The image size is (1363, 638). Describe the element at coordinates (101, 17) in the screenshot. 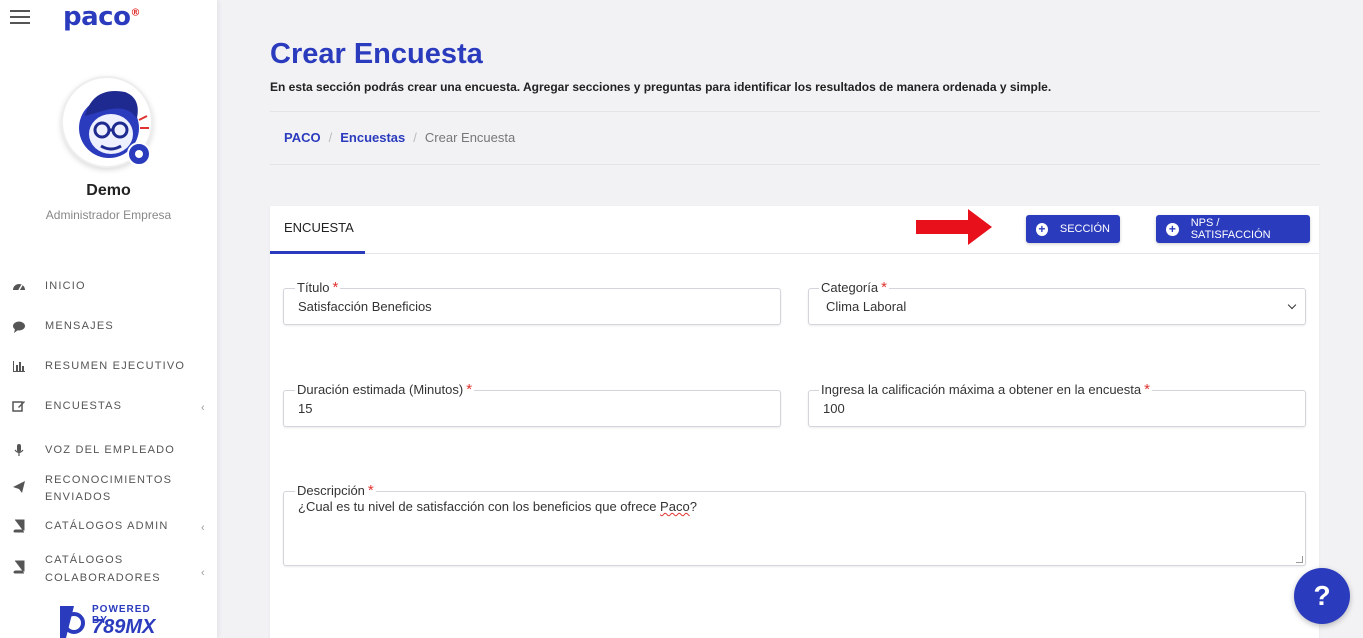

I see `paco-logo: paco®` at that location.